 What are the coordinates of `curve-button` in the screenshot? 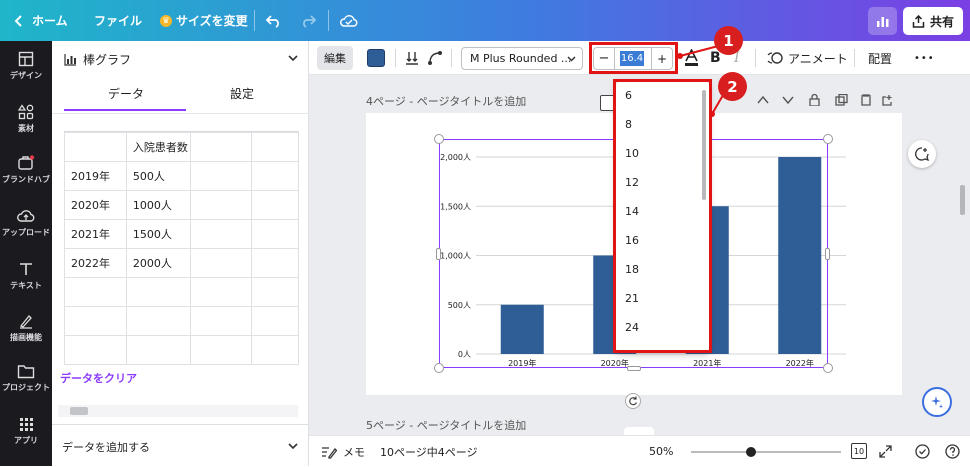 It's located at (435, 58).